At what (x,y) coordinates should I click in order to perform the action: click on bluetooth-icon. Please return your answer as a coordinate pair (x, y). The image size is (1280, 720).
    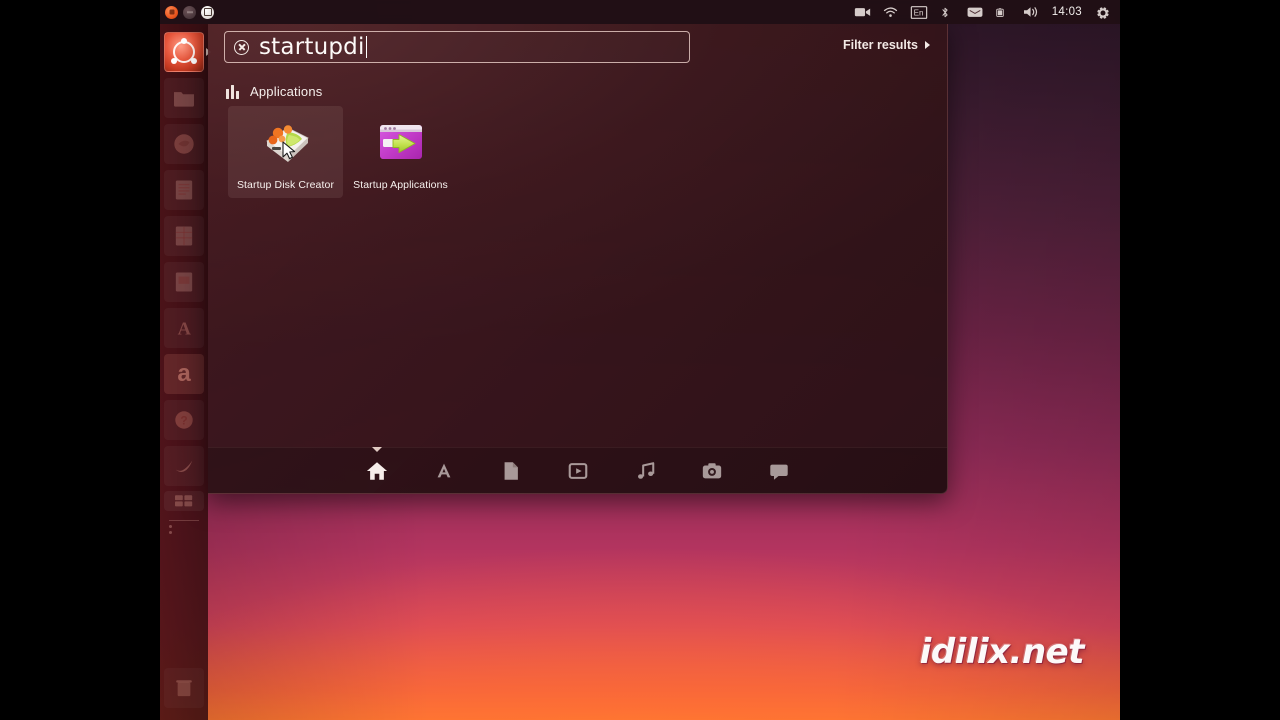
    Looking at the image, I should click on (946, 12).